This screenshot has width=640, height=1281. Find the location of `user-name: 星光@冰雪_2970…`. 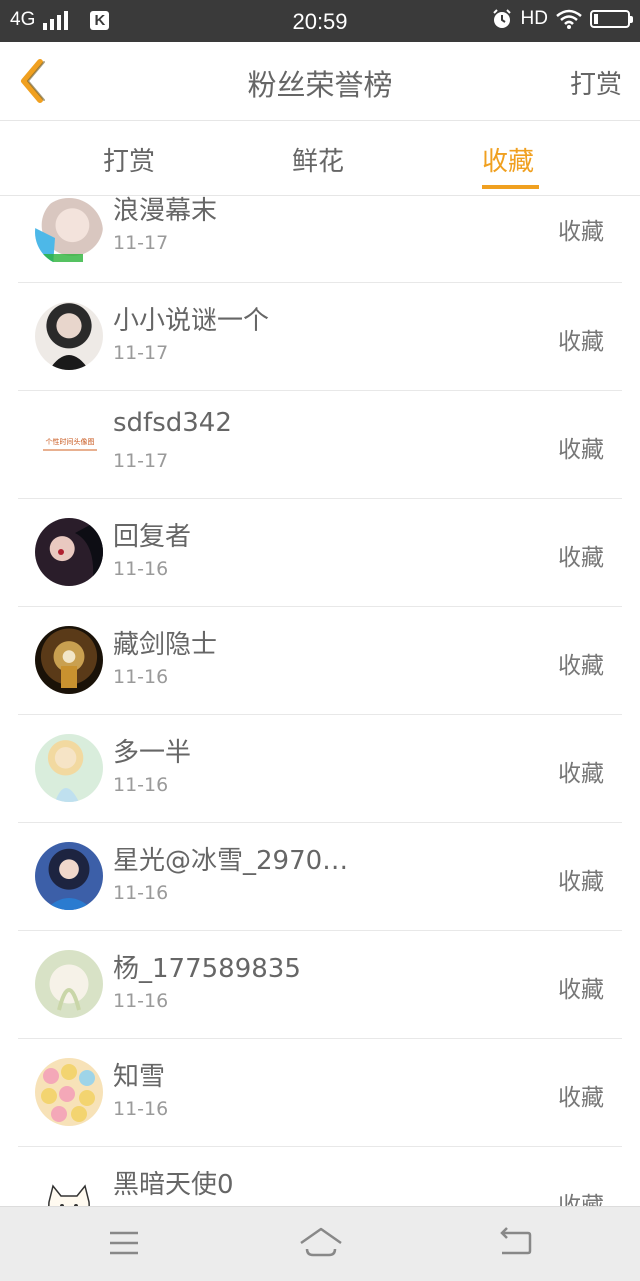

user-name: 星光@冰雪_2970… is located at coordinates (231, 861).